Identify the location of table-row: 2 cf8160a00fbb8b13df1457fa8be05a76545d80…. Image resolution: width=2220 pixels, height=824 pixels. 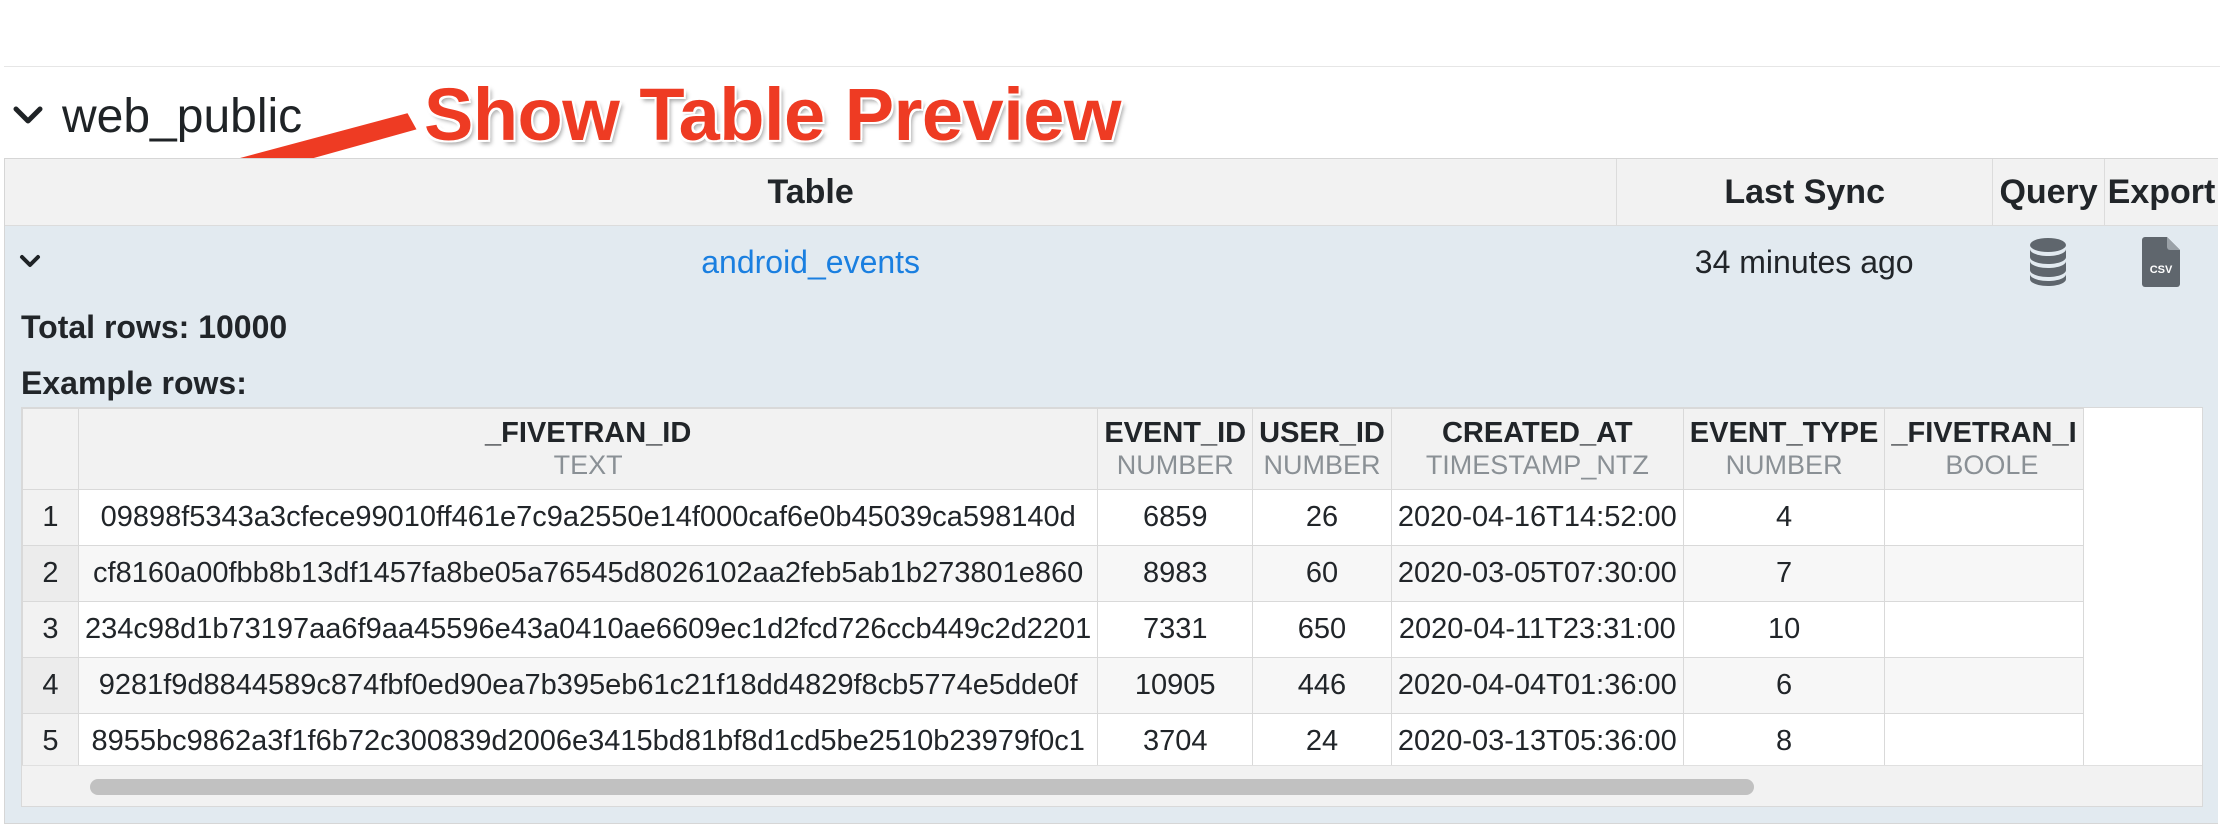
(1053, 573).